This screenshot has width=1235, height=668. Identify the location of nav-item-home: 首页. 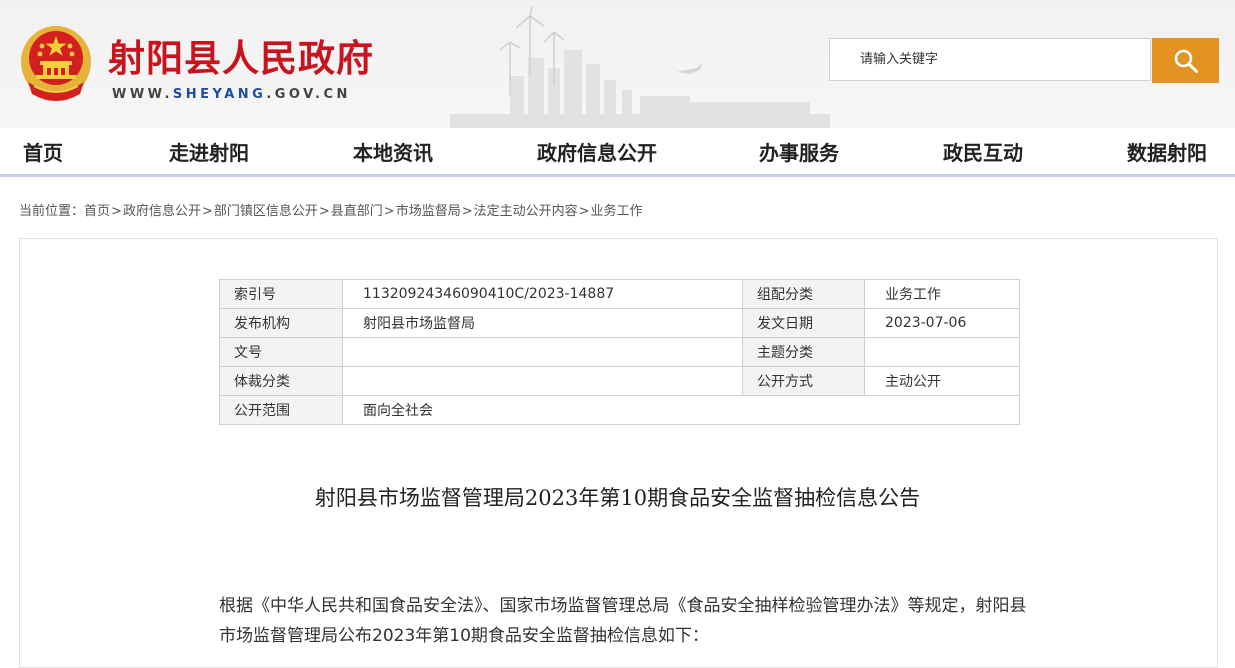
(43, 151).